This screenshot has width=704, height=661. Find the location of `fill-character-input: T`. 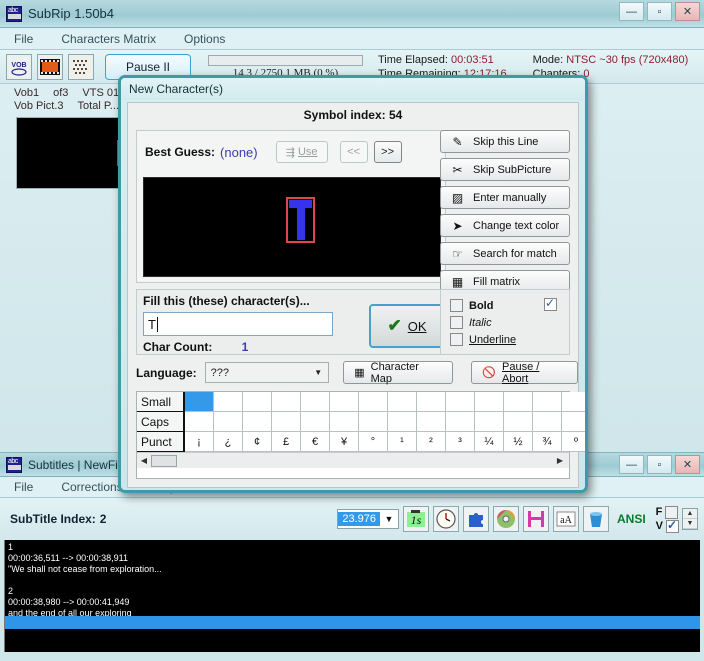

fill-character-input: T is located at coordinates (238, 324).